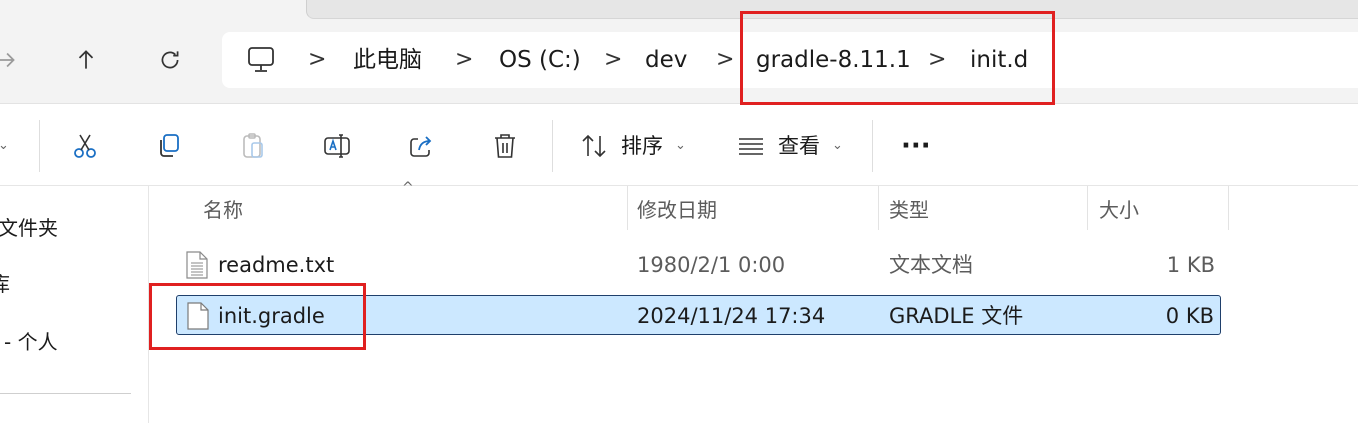 This screenshot has height=423, width=1358. Describe the element at coordinates (261, 59) in the screenshot. I see `computer-icon` at that location.